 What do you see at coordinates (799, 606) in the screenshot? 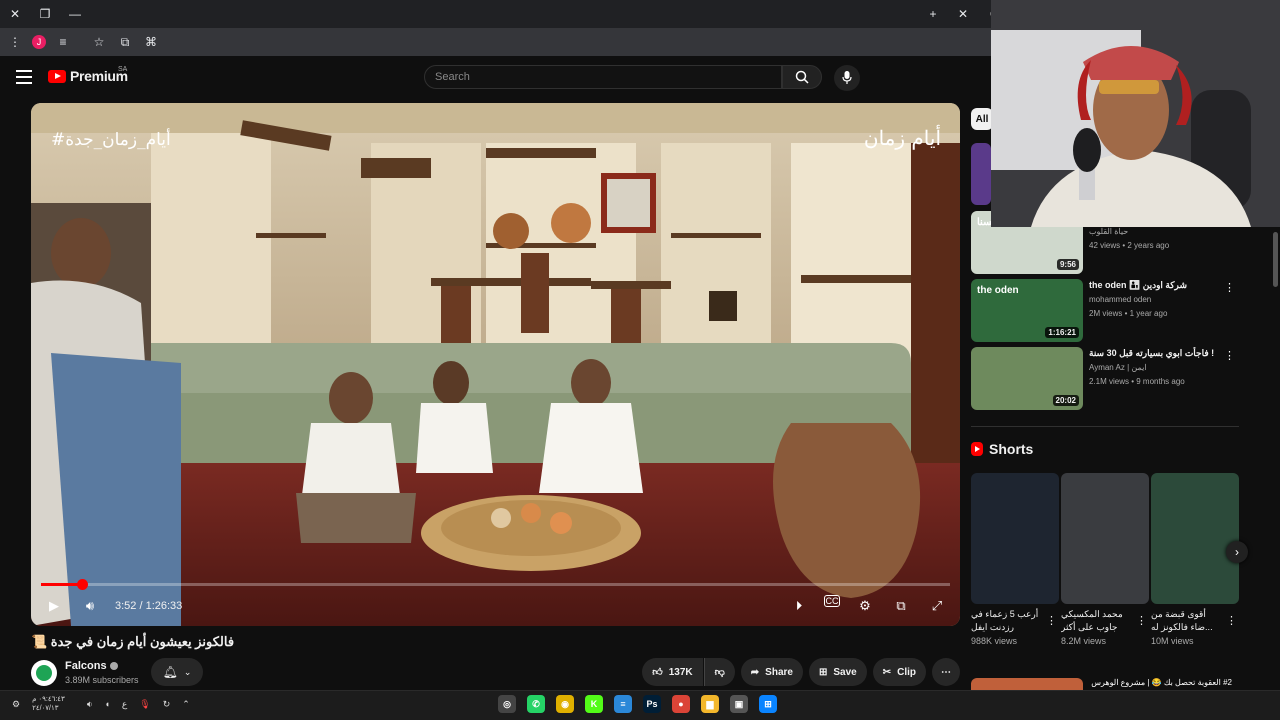
I see `autoplay-toggle-icon: ⏵` at bounding box center [799, 606].